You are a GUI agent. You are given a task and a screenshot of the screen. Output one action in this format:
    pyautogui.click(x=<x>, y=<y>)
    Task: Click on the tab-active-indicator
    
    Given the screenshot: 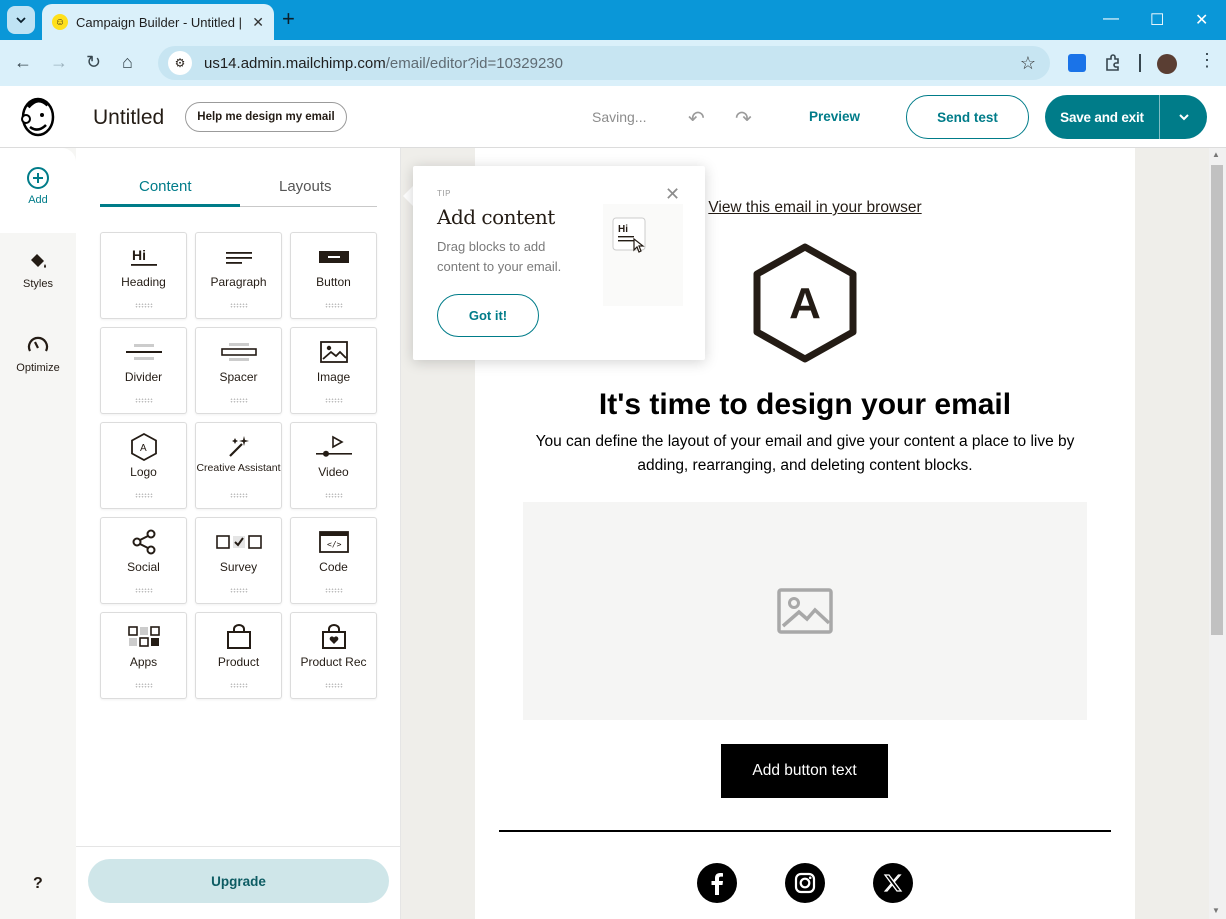 What is the action you would take?
    pyautogui.click(x=170, y=205)
    